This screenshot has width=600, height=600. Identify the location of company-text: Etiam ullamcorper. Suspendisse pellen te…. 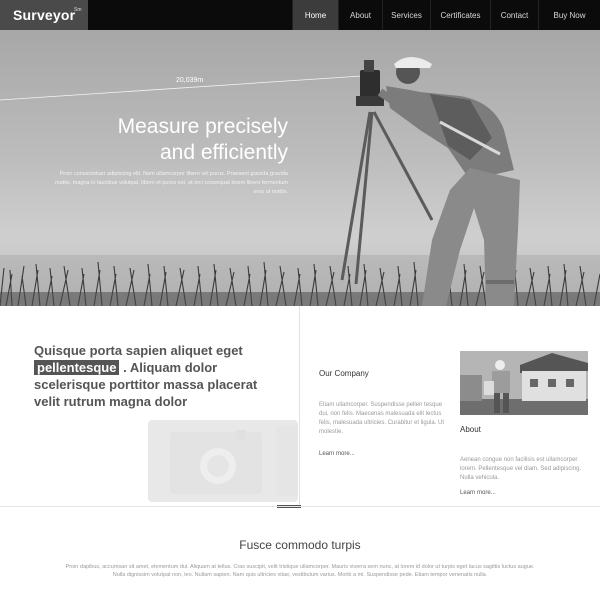
(382, 418).